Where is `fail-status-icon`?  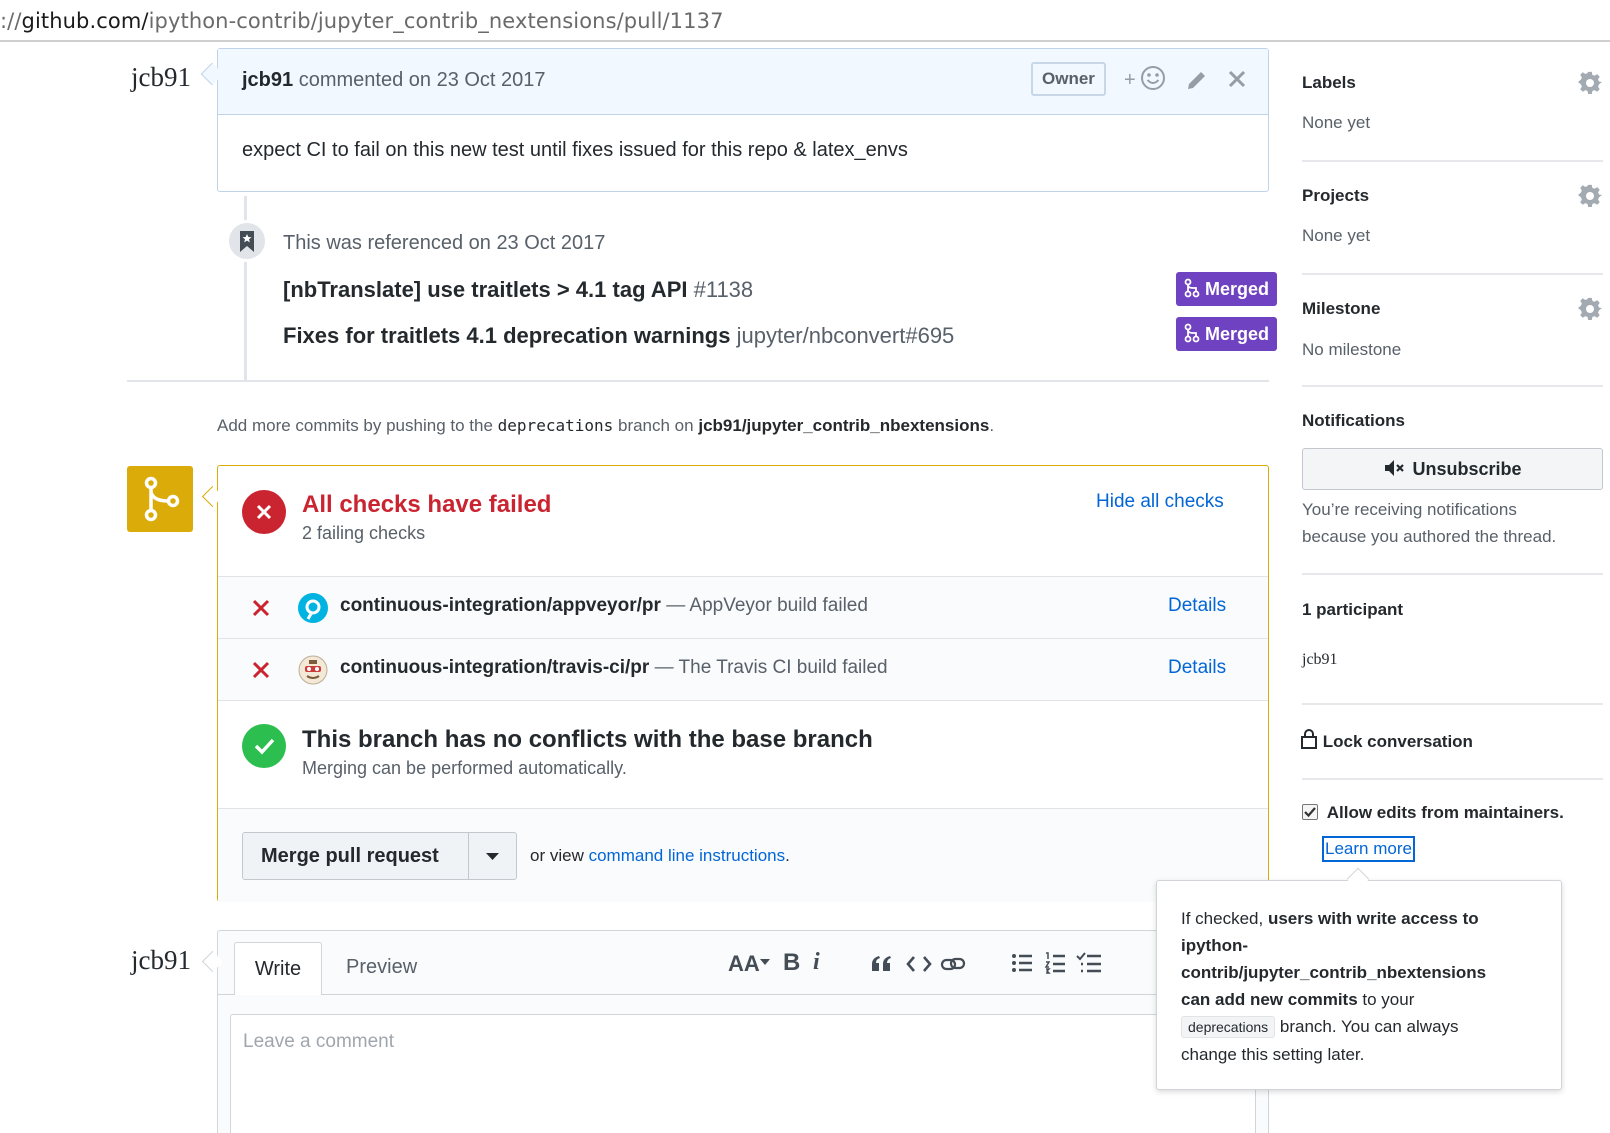
fail-status-icon is located at coordinates (264, 512).